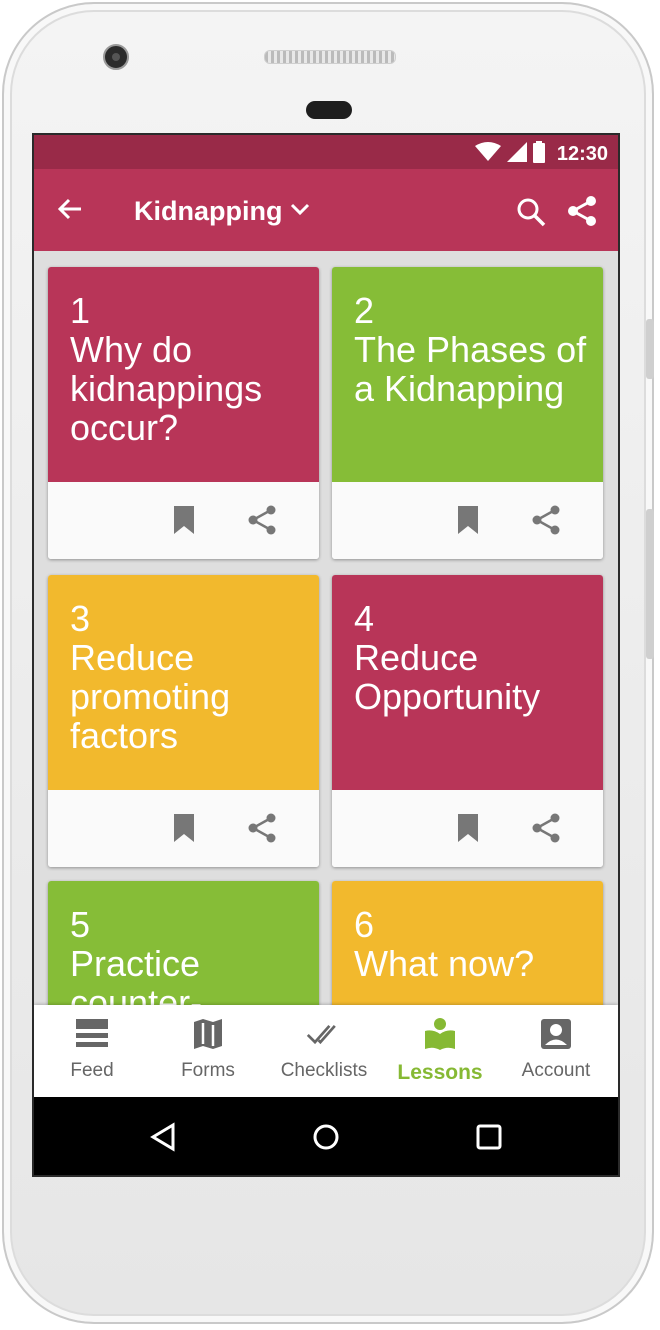 Image resolution: width=660 pixels, height=1330 pixels. I want to click on lesson-number: 6, so click(364, 924).